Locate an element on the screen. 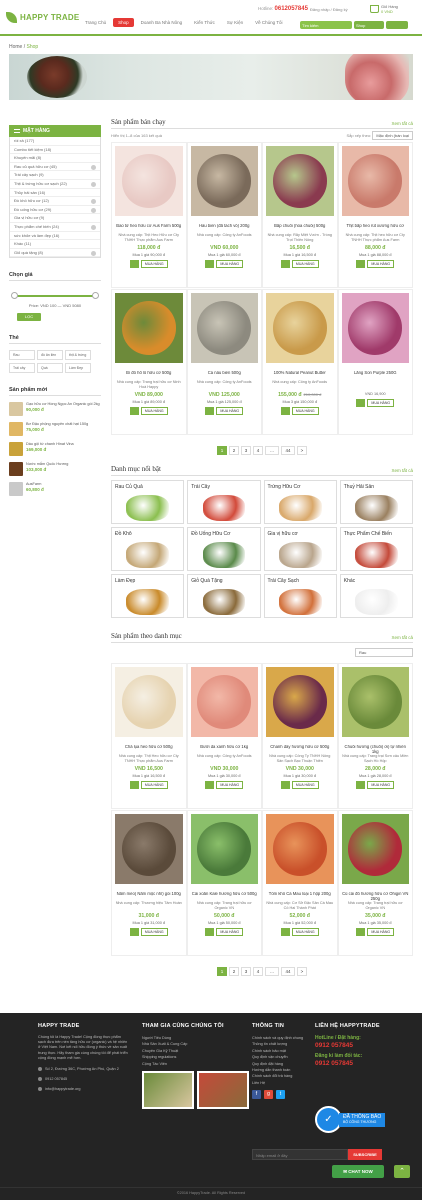 The height and width of the screenshot is (1200, 422). facebook-icon: f is located at coordinates (256, 1095).